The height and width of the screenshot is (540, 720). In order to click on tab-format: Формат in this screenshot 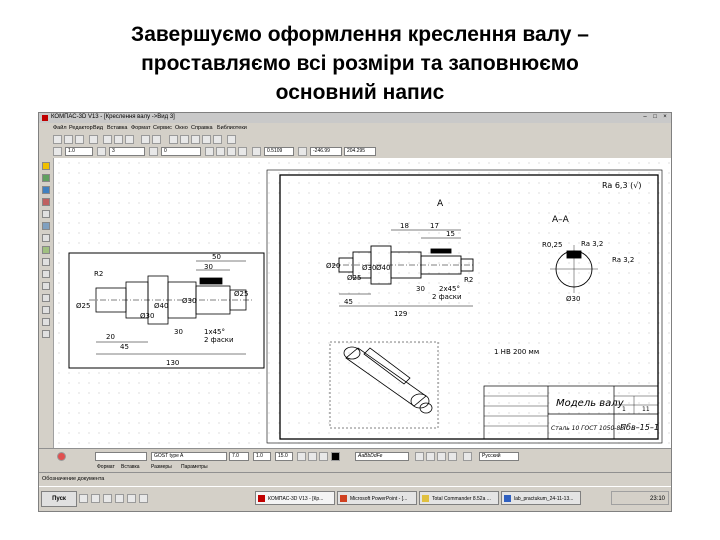, I will do `click(106, 467)`.